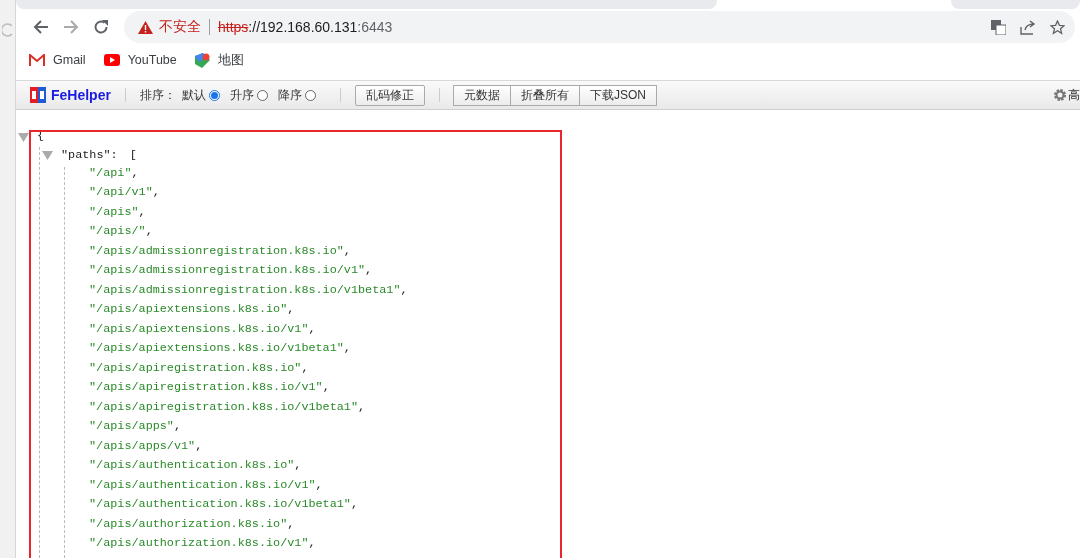 The image size is (1080, 558). What do you see at coordinates (145, 27) in the screenshot?
I see `warning-icon` at bounding box center [145, 27].